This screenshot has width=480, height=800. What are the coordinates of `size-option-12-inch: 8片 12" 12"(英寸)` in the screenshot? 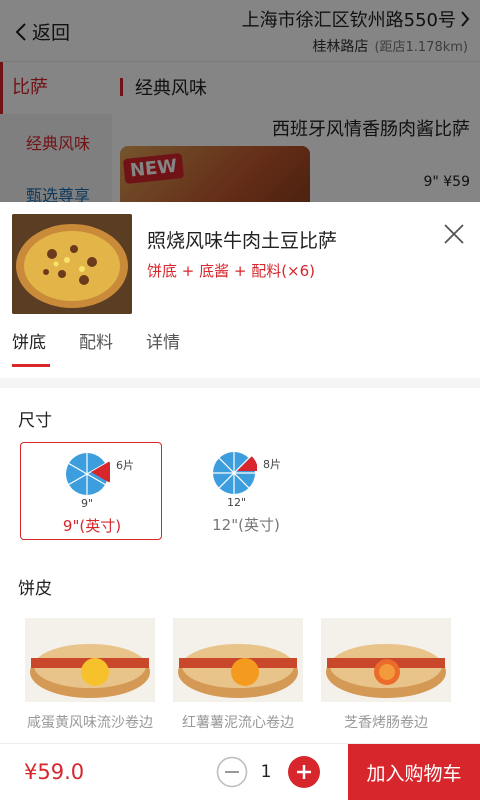 It's located at (246, 491).